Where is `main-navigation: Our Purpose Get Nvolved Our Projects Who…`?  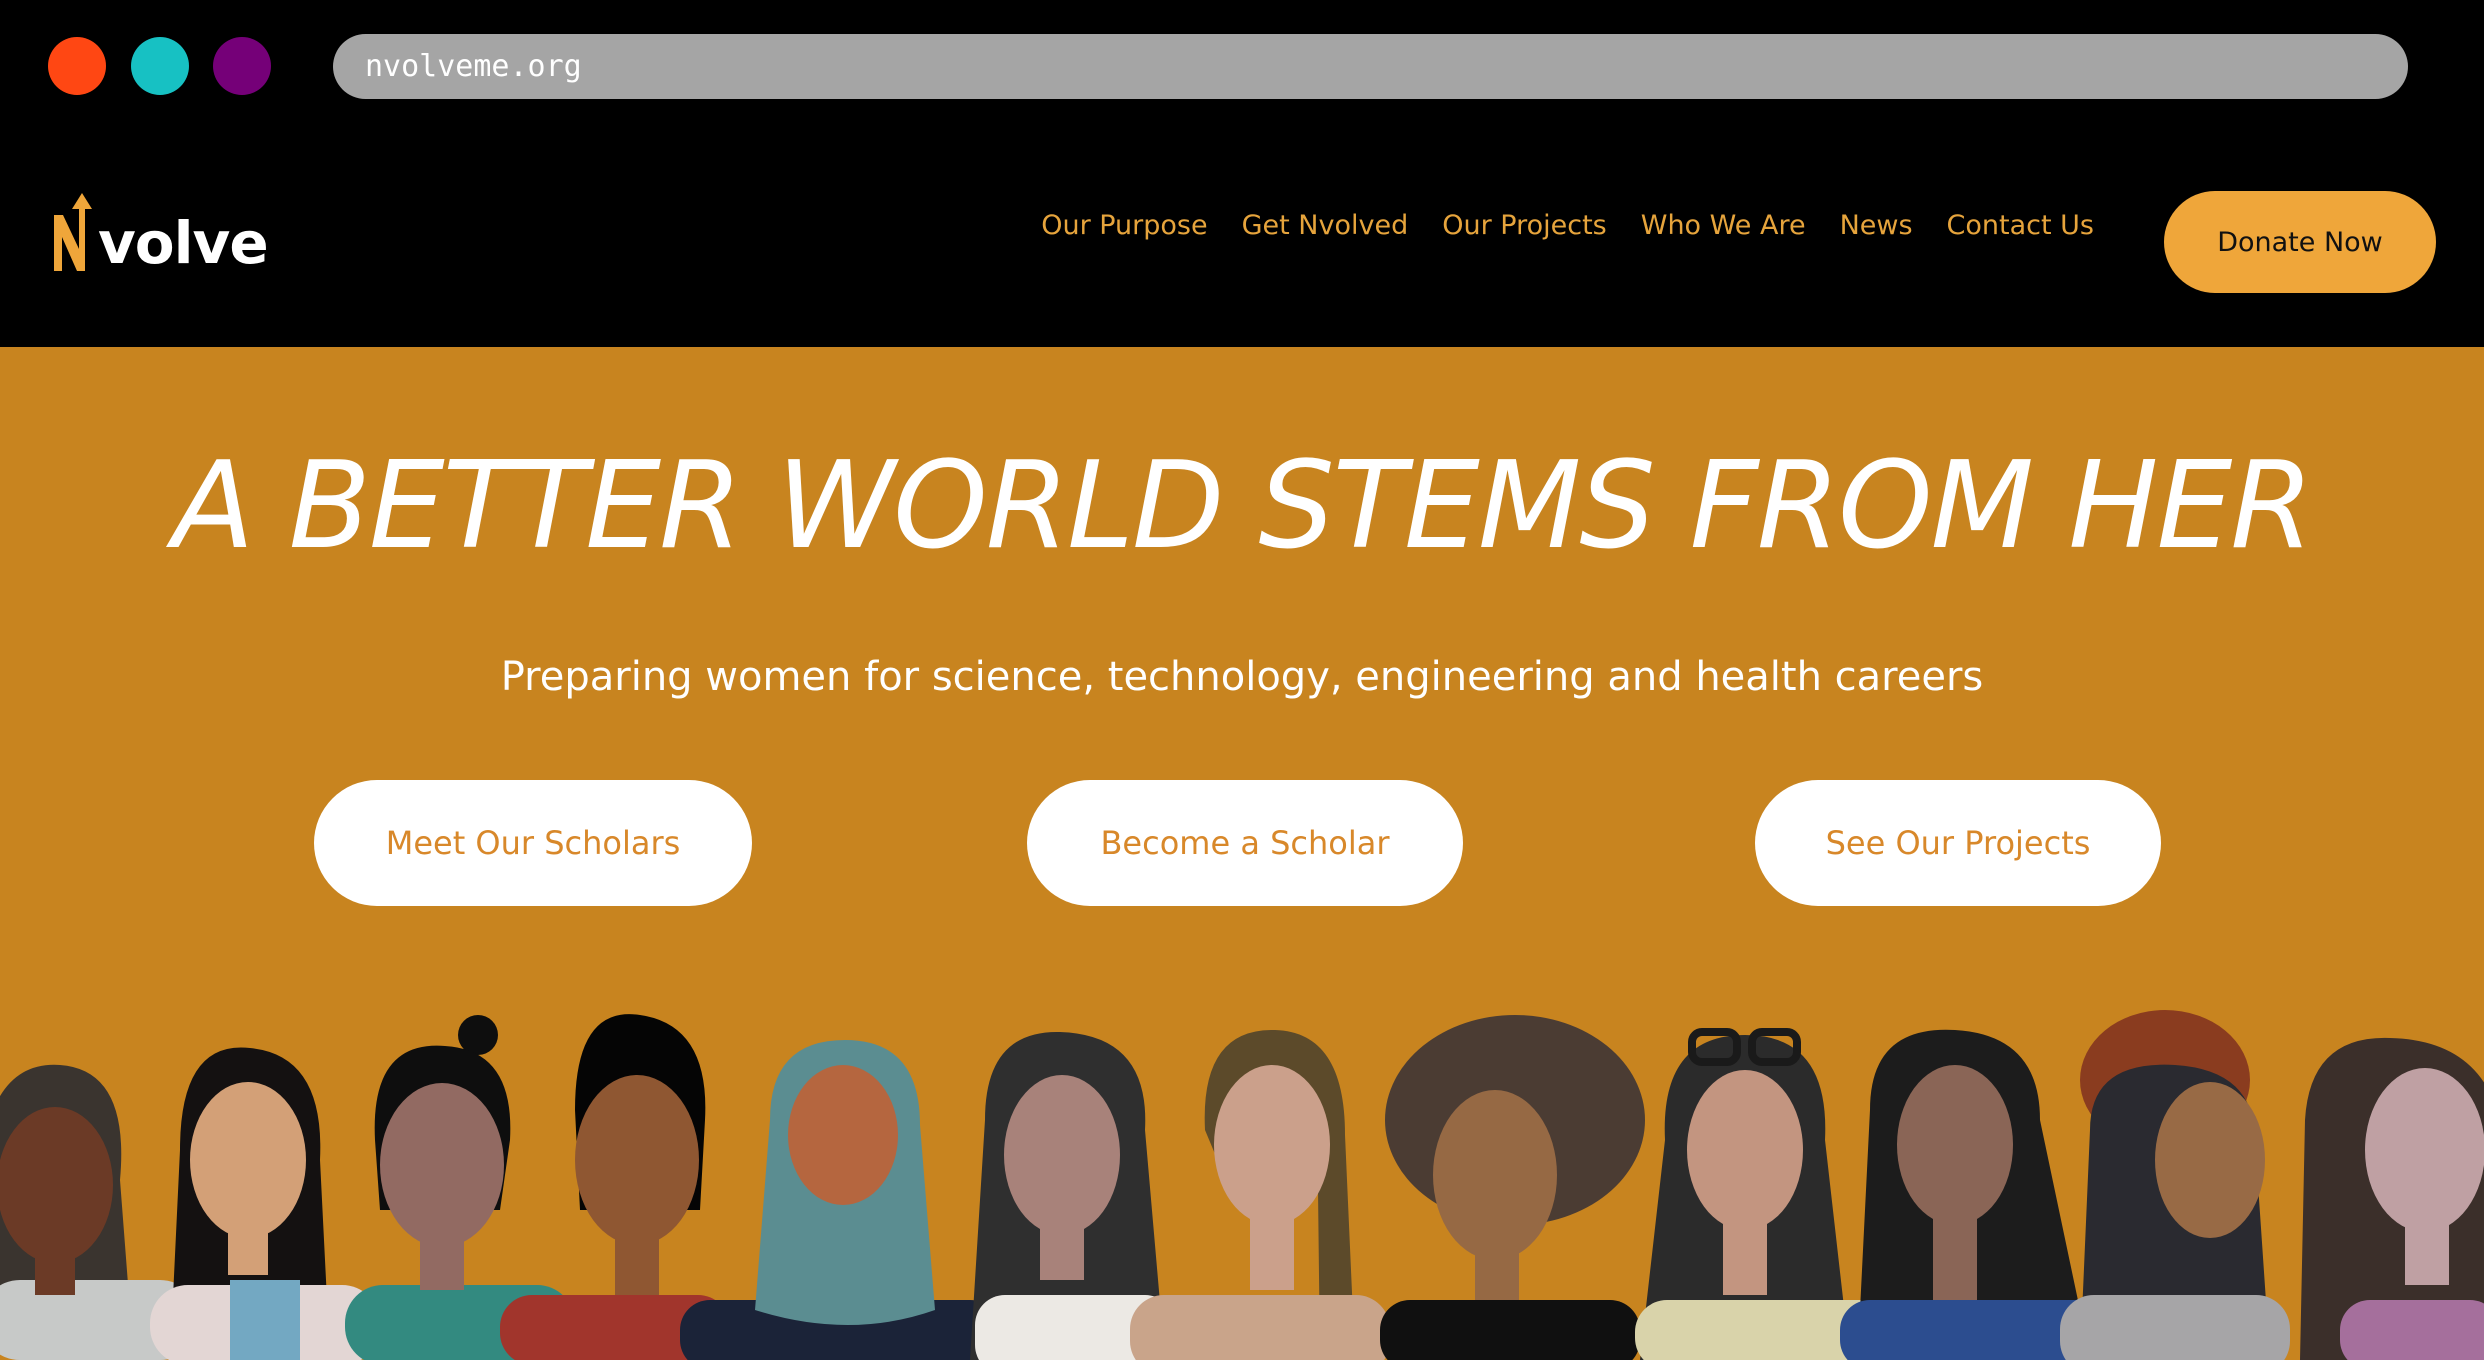 main-navigation: Our Purpose Get Nvolved Our Projects Who… is located at coordinates (1567, 226).